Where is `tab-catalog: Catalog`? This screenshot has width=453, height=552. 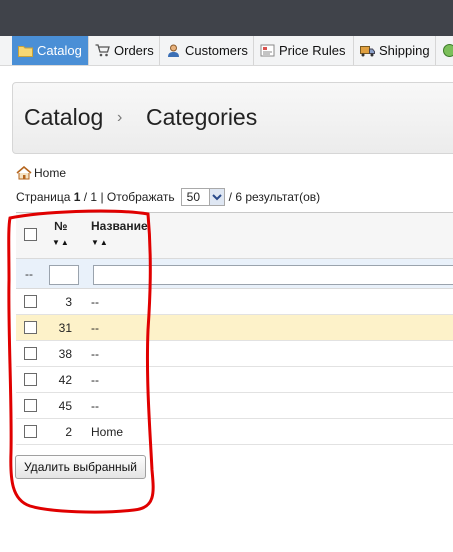
tab-catalog: Catalog is located at coordinates (50, 50).